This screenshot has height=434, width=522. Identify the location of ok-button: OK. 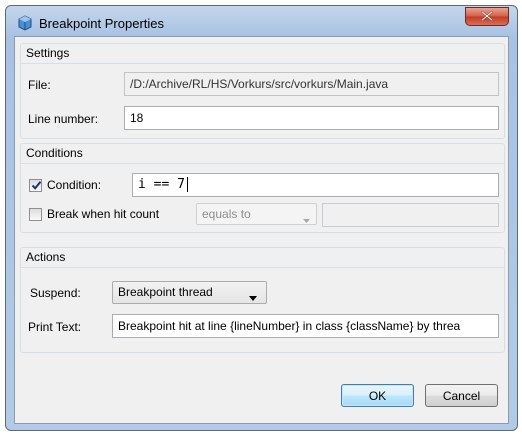
(377, 395).